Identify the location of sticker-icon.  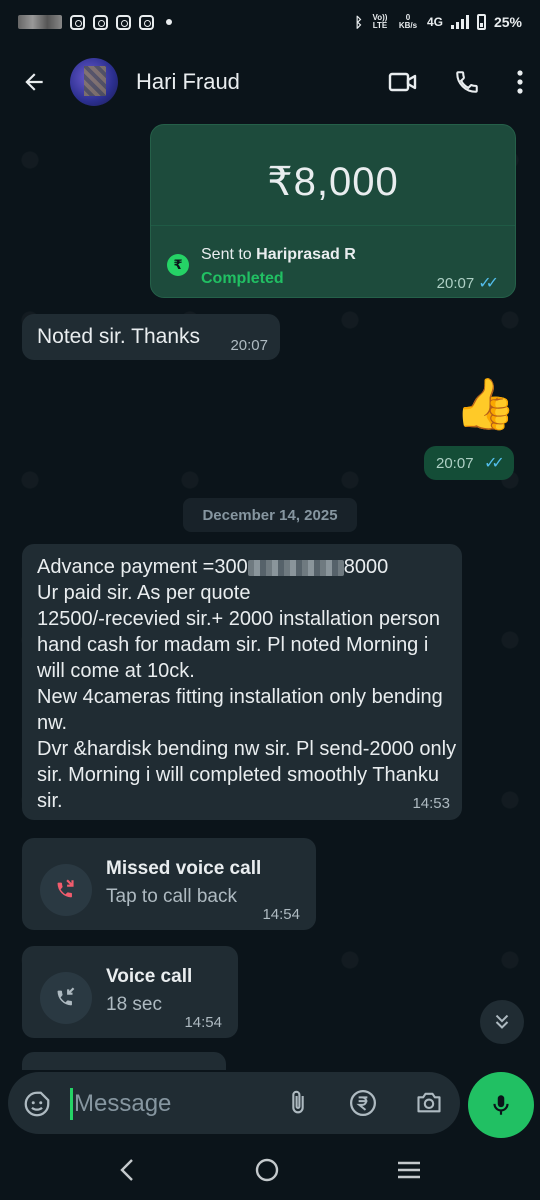
(37, 1104).